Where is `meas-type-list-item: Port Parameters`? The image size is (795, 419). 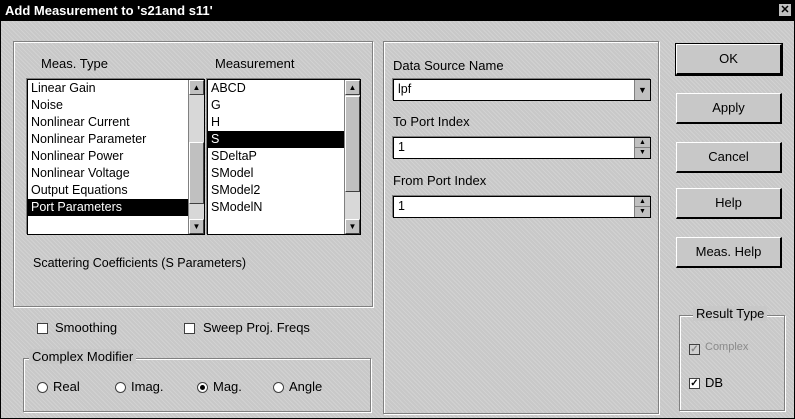 meas-type-list-item: Port Parameters is located at coordinates (108, 207).